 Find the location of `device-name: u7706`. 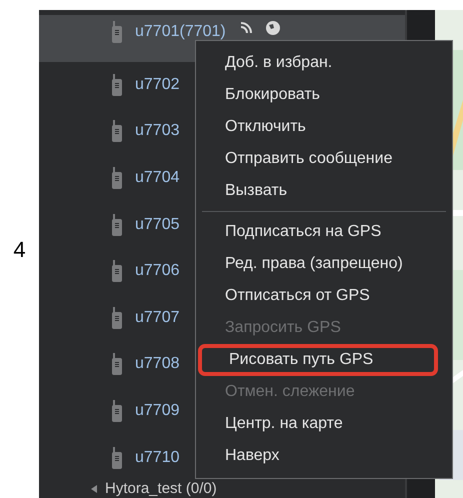

device-name: u7706 is located at coordinates (157, 271).